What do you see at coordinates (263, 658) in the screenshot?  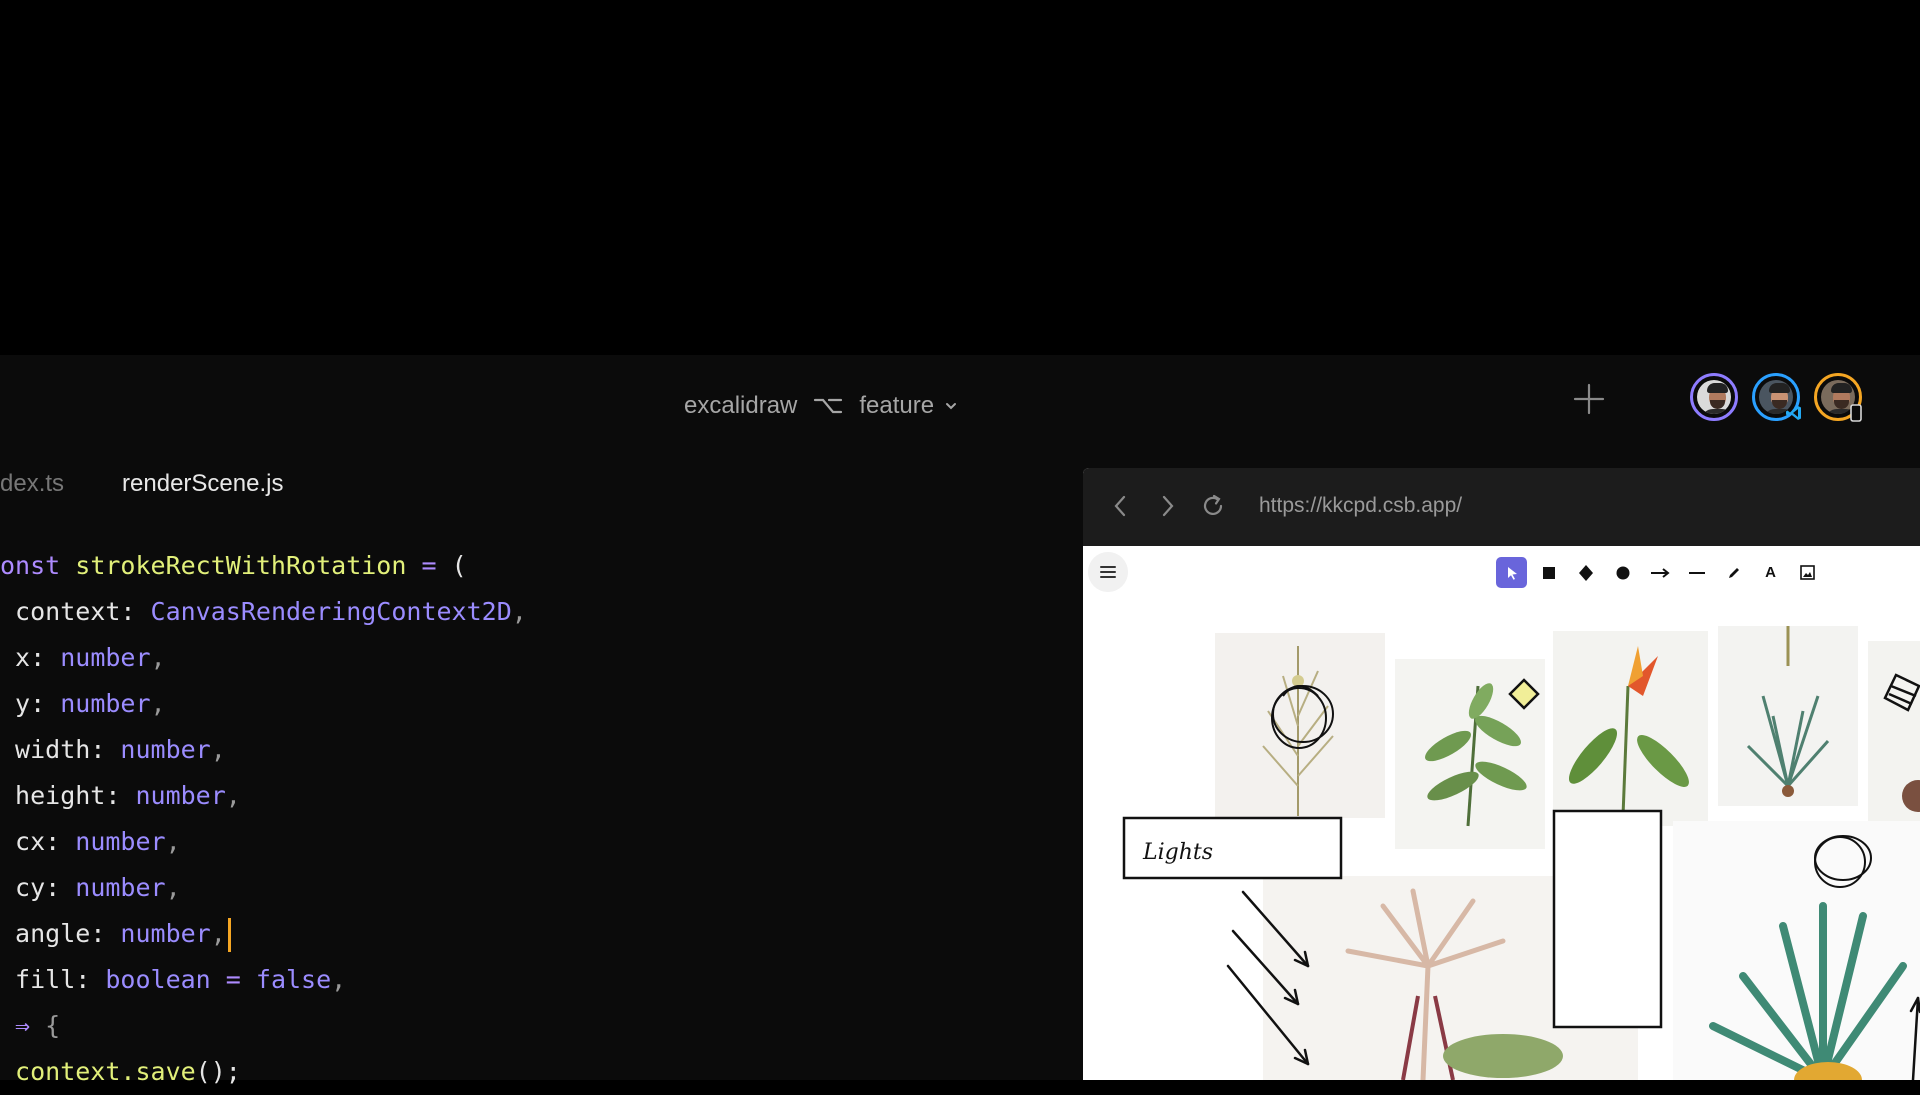 I see `code-line: x: number,` at bounding box center [263, 658].